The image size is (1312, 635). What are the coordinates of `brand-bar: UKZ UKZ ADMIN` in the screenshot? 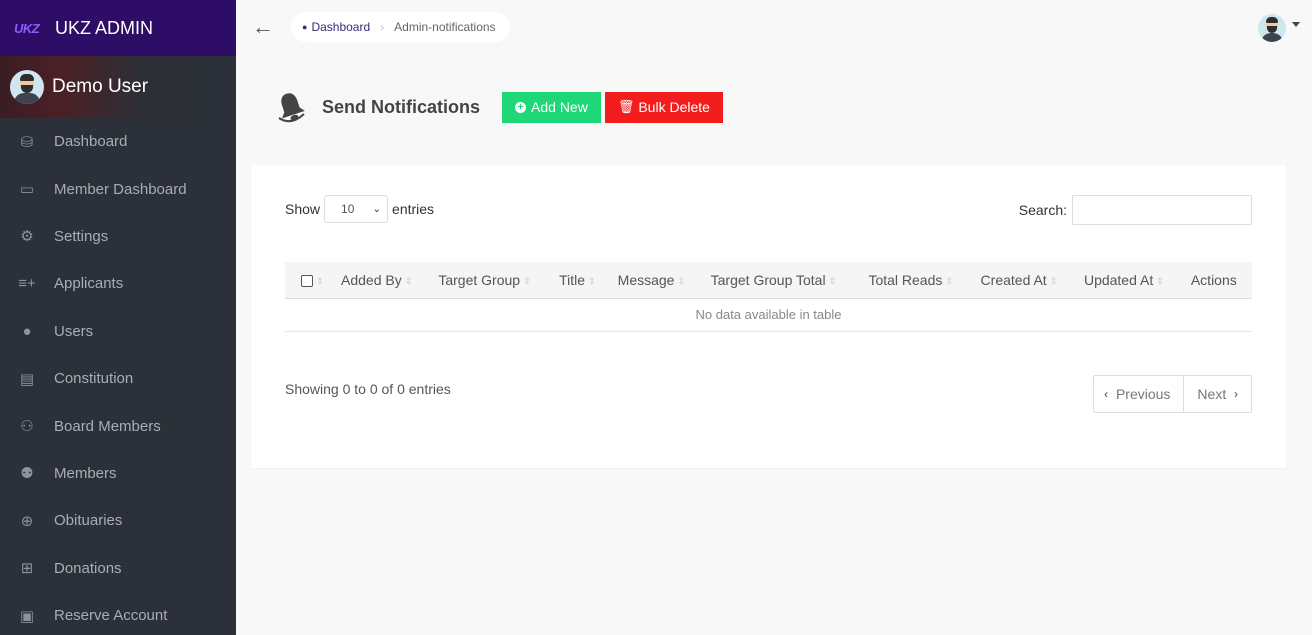 It's located at (118, 28).